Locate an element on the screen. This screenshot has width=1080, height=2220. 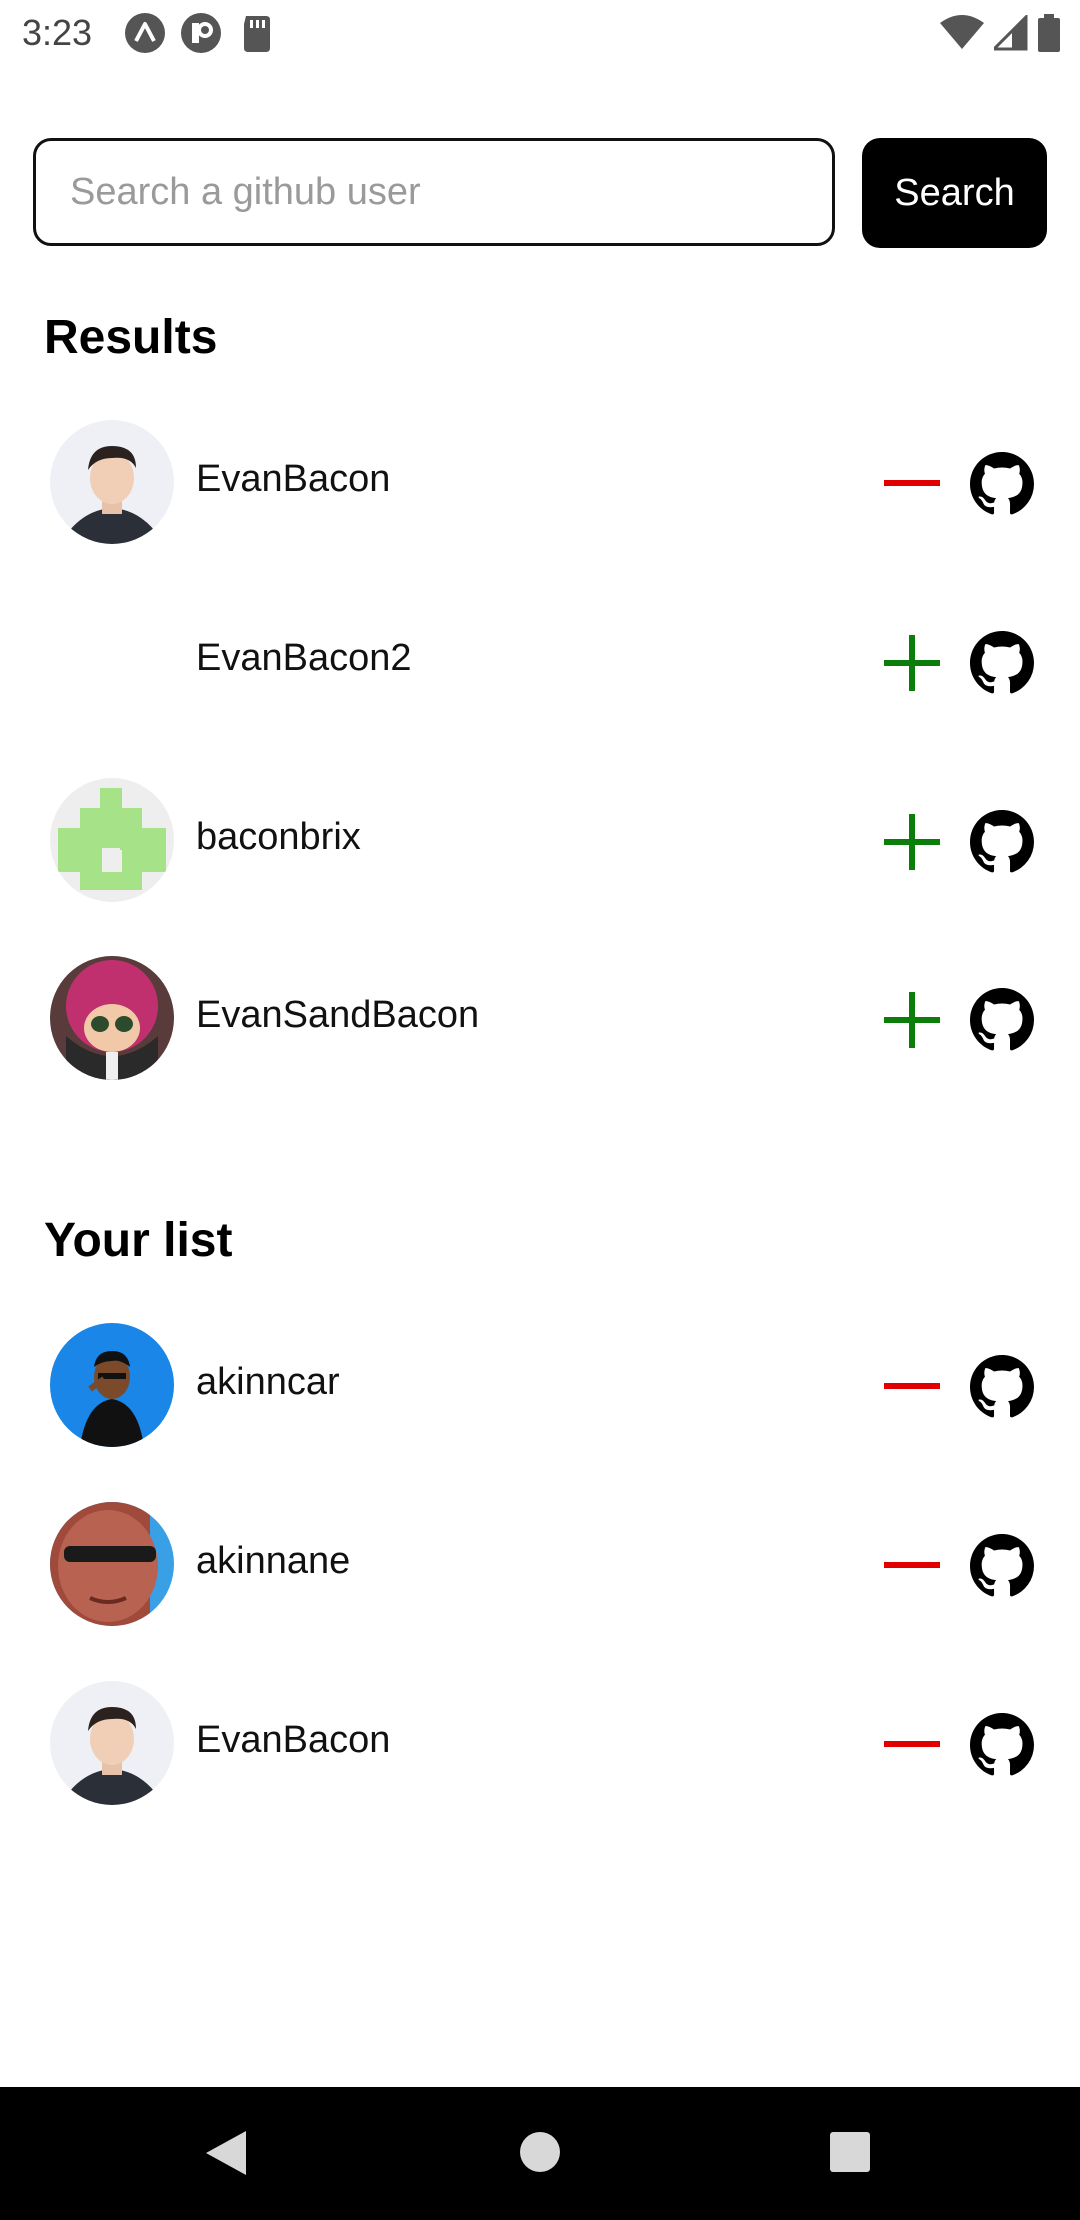
app-badge-icon is located at coordinates (201, 33).